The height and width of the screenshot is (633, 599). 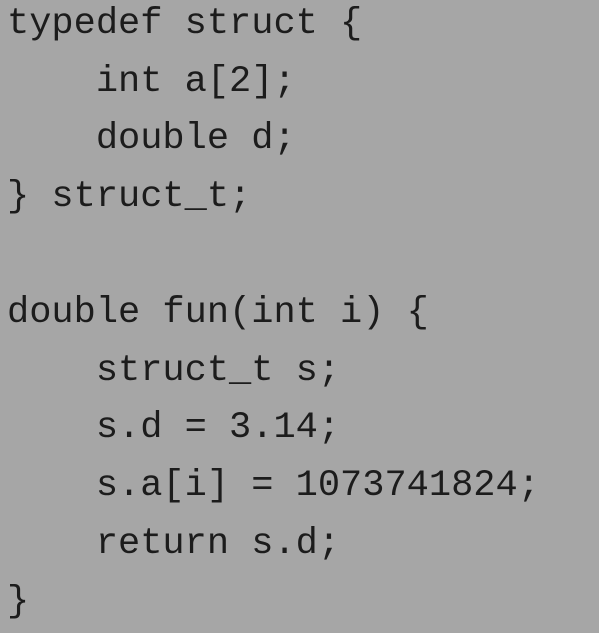 What do you see at coordinates (151, 139) in the screenshot?
I see `code-line-double-field: double d;` at bounding box center [151, 139].